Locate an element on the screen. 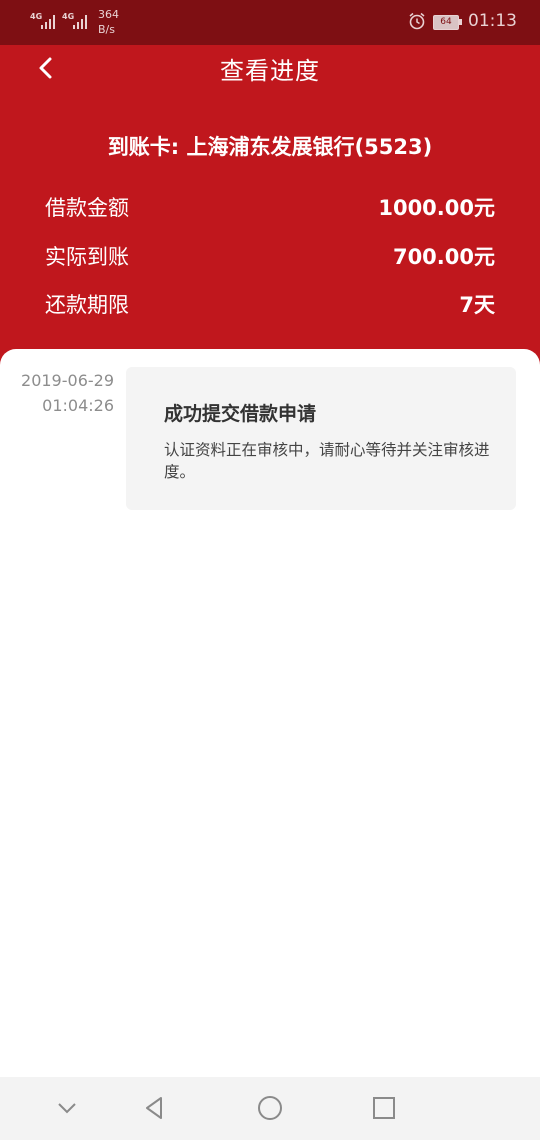 The width and height of the screenshot is (540, 1140). page-title: 查看进度 is located at coordinates (270, 71).